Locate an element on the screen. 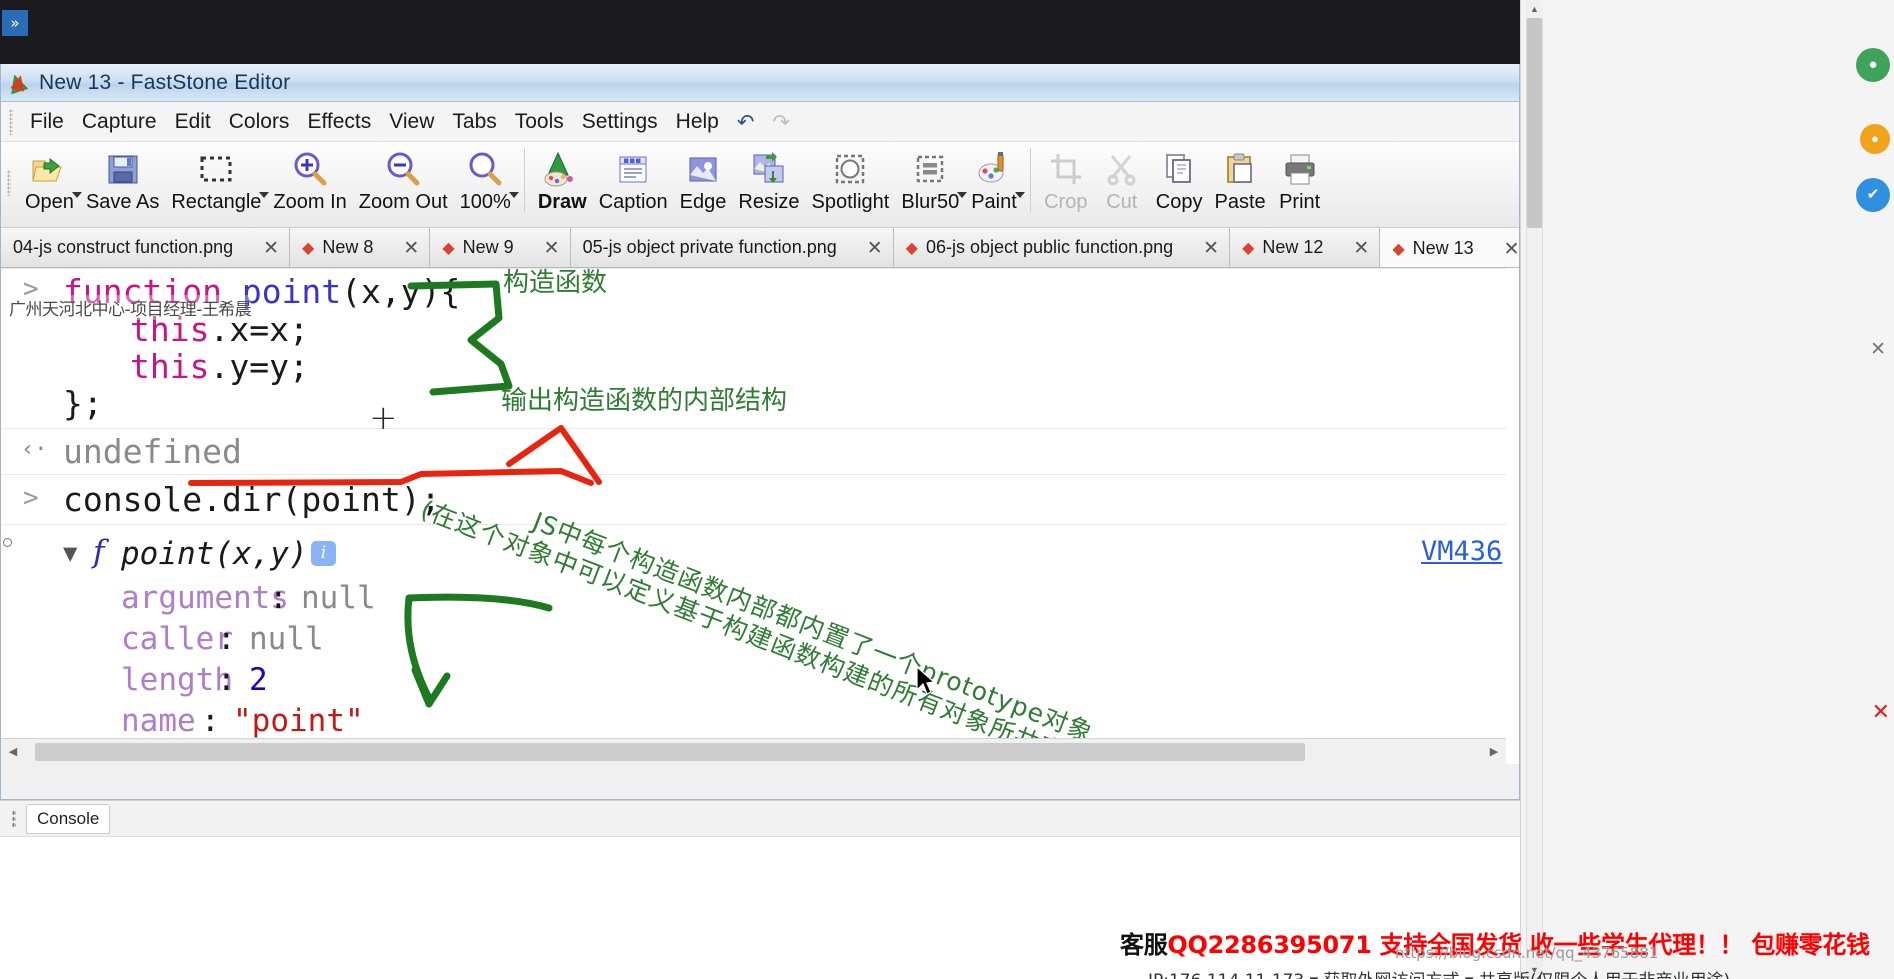 This screenshot has height=979, width=1894. toolbar-button-label: Draw is located at coordinates (562, 202).